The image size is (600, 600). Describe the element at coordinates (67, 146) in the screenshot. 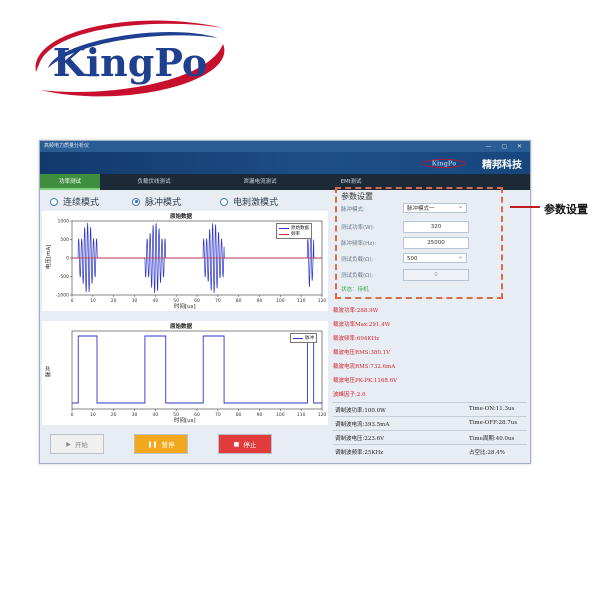

I see `window-title: 高频电力质量分析仪` at that location.